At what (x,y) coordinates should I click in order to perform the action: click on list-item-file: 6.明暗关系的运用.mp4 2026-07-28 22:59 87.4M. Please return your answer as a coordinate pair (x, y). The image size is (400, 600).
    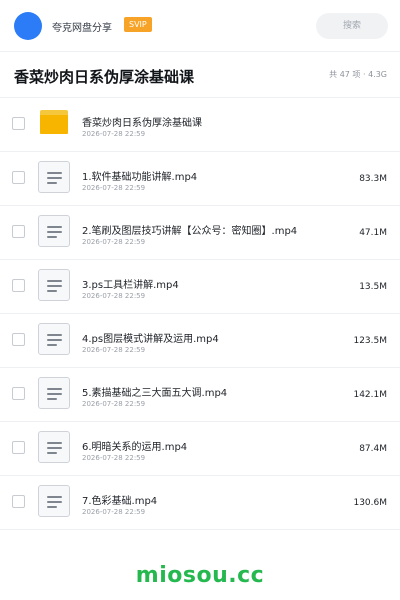
    Looking at the image, I should click on (200, 449).